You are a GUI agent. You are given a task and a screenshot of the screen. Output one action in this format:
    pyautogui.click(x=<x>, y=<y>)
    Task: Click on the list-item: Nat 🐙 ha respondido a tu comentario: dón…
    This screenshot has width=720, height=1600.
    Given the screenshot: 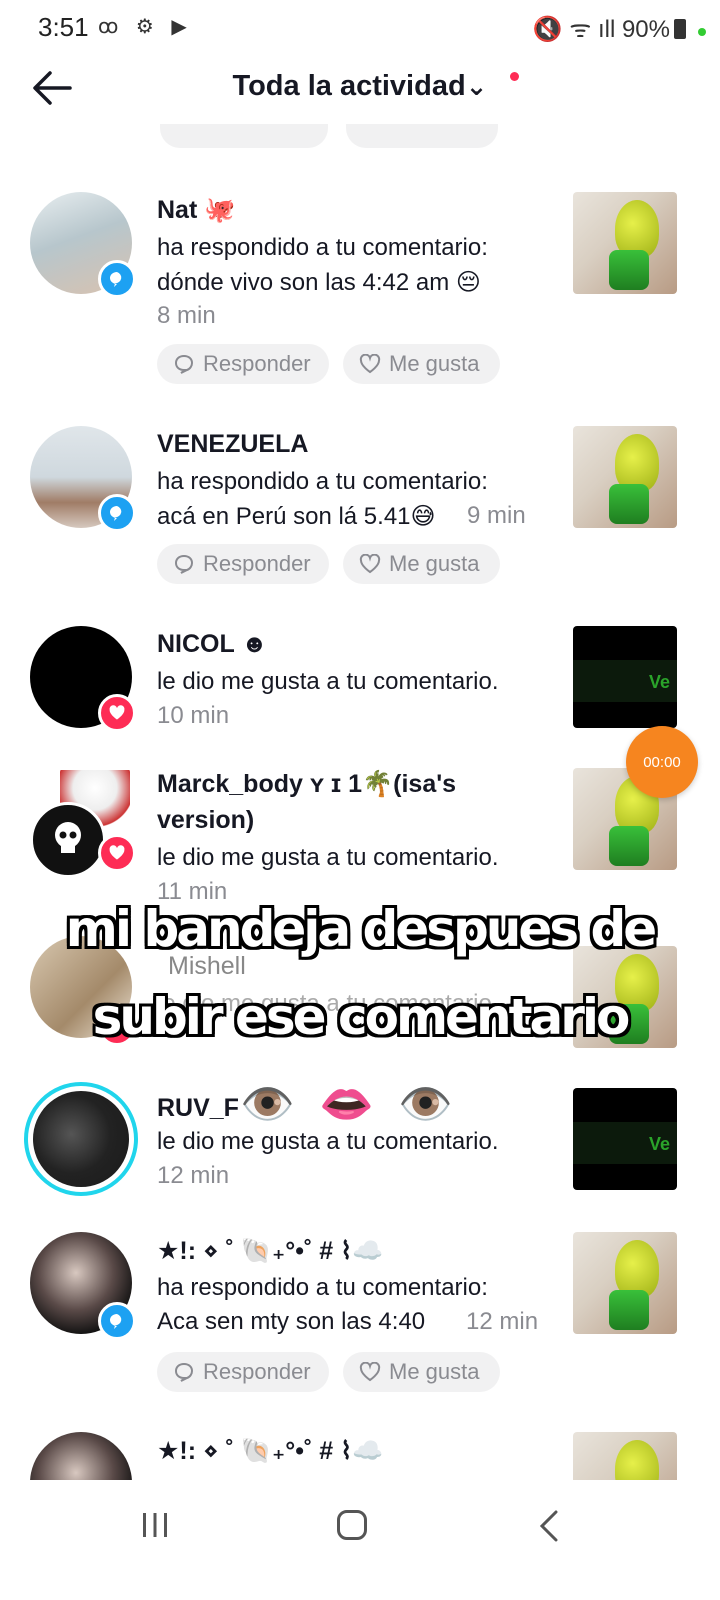 What is the action you would take?
    pyautogui.click(x=360, y=292)
    